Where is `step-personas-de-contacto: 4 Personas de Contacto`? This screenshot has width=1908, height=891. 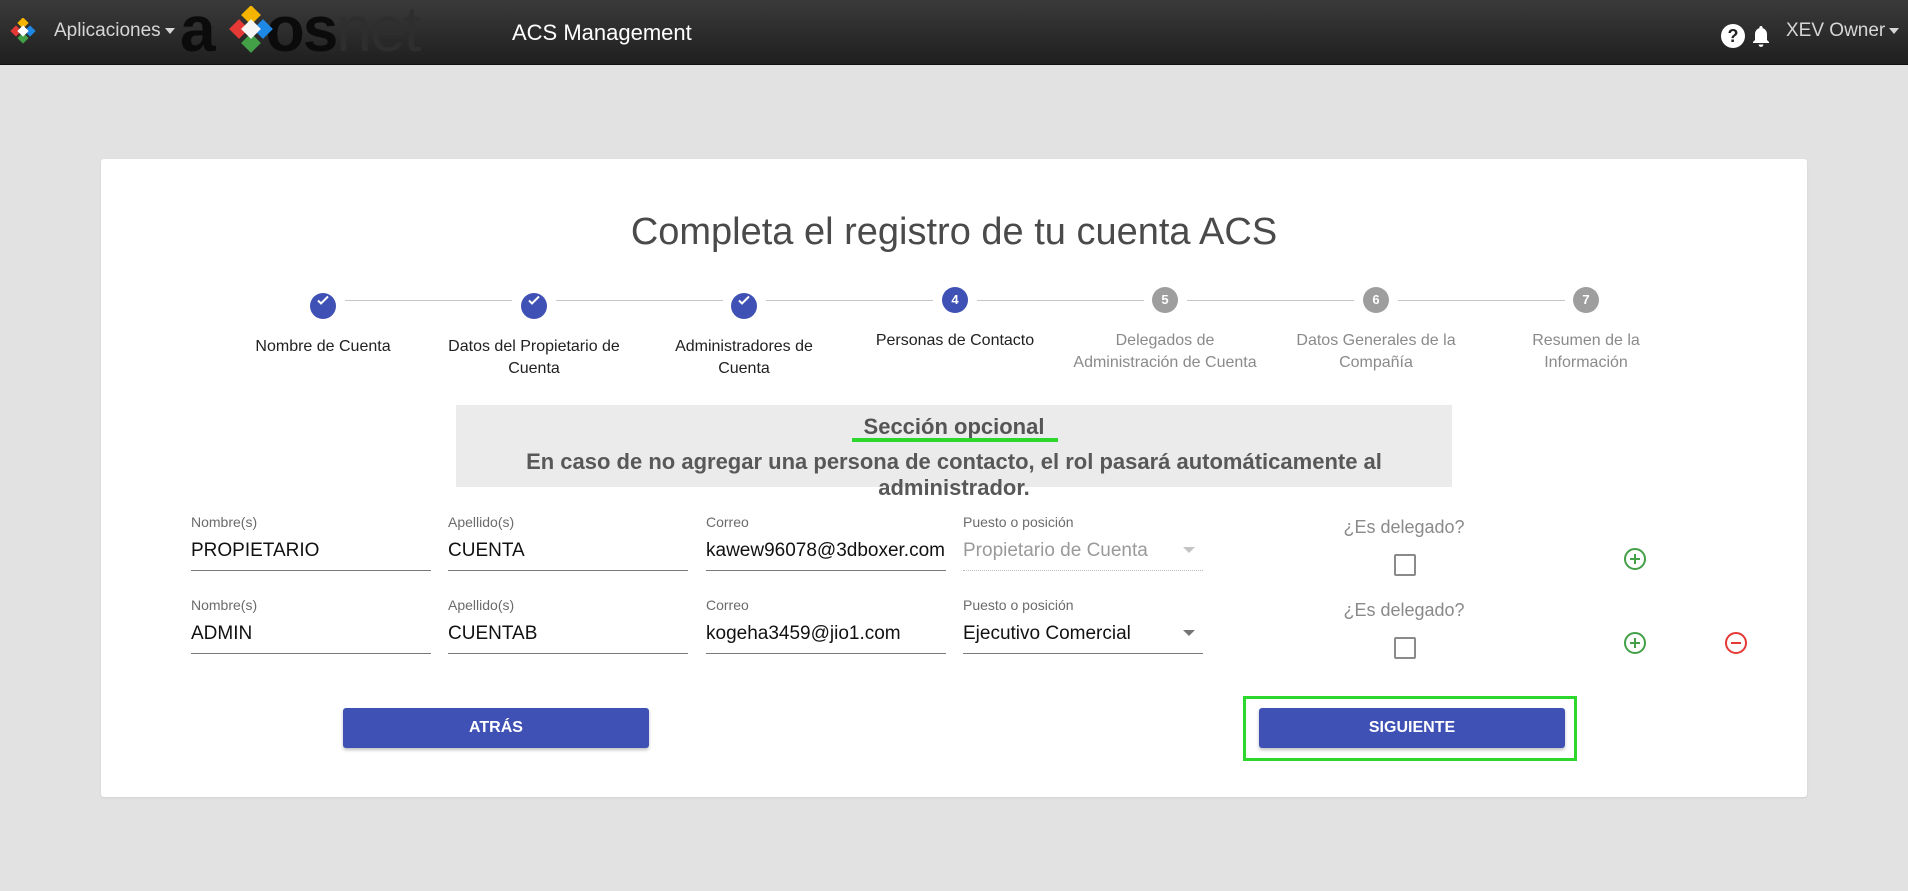
step-personas-de-contacto: 4 Personas de Contacto is located at coordinates (955, 319).